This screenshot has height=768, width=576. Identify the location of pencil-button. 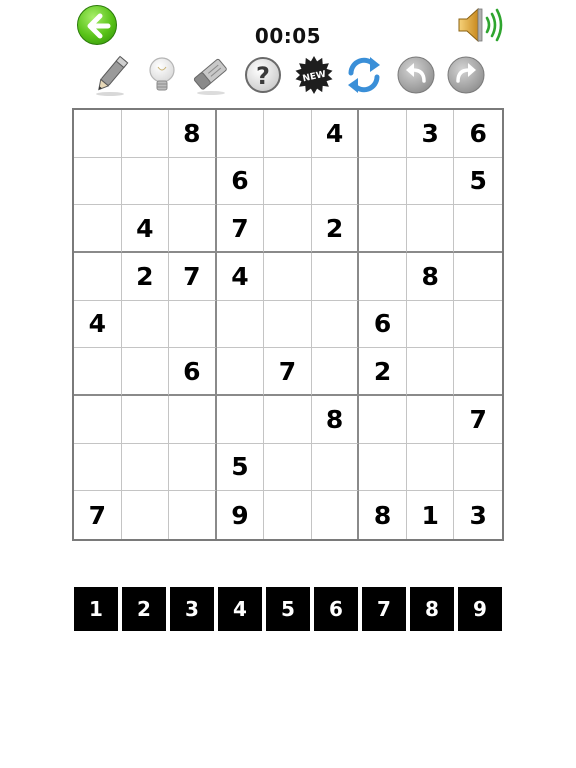
(111, 75).